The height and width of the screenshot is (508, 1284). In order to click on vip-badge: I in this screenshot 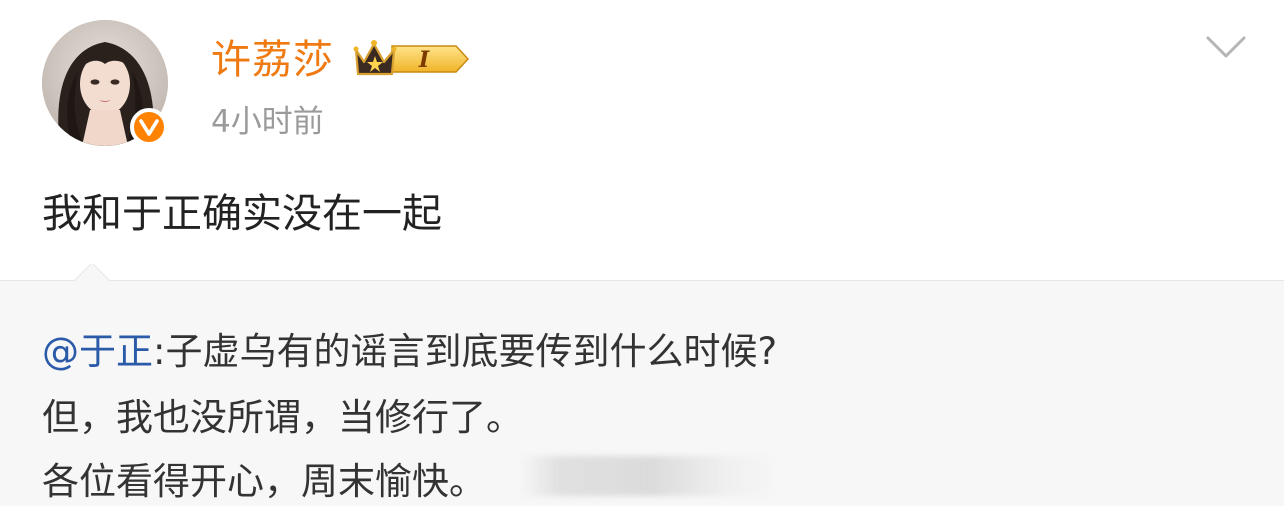, I will do `click(411, 59)`.